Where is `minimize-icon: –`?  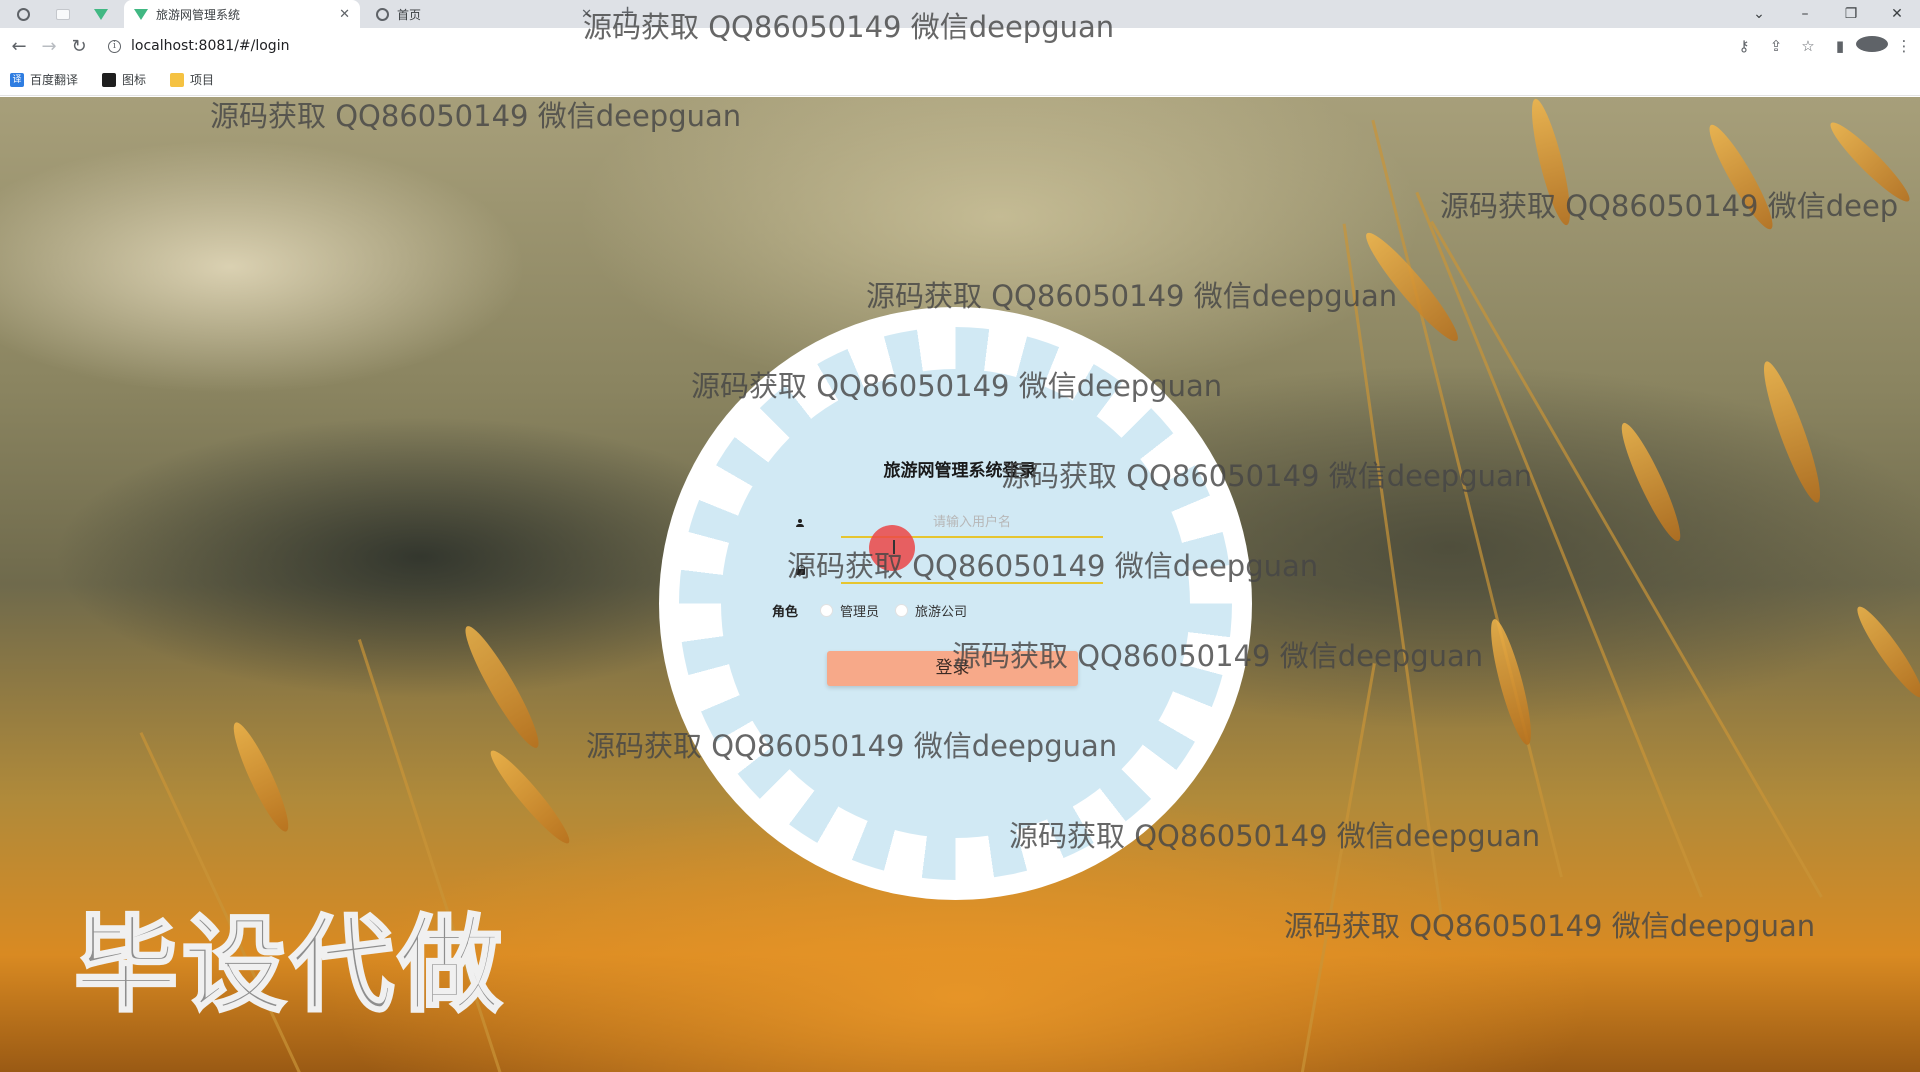
minimize-icon: – is located at coordinates (1805, 14).